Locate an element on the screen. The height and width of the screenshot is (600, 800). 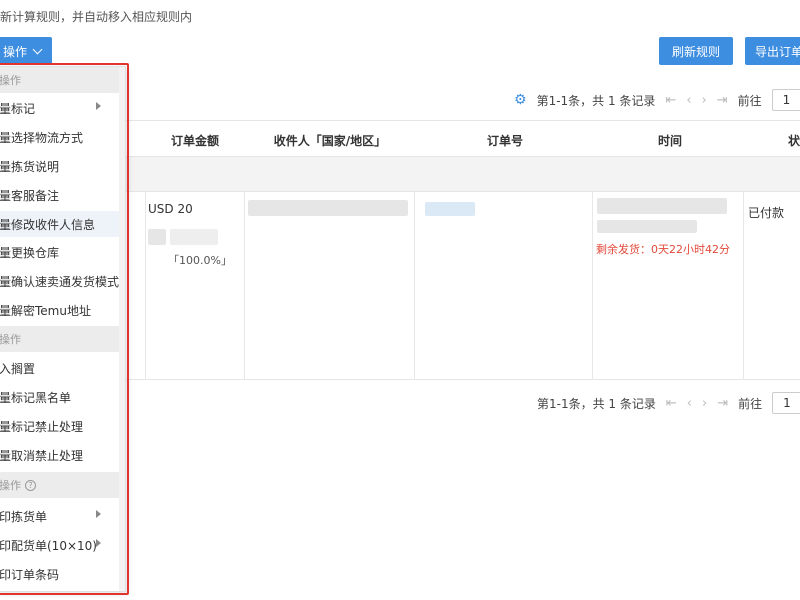
menu-item-label: 量标记黑名单 is located at coordinates (36, 397).